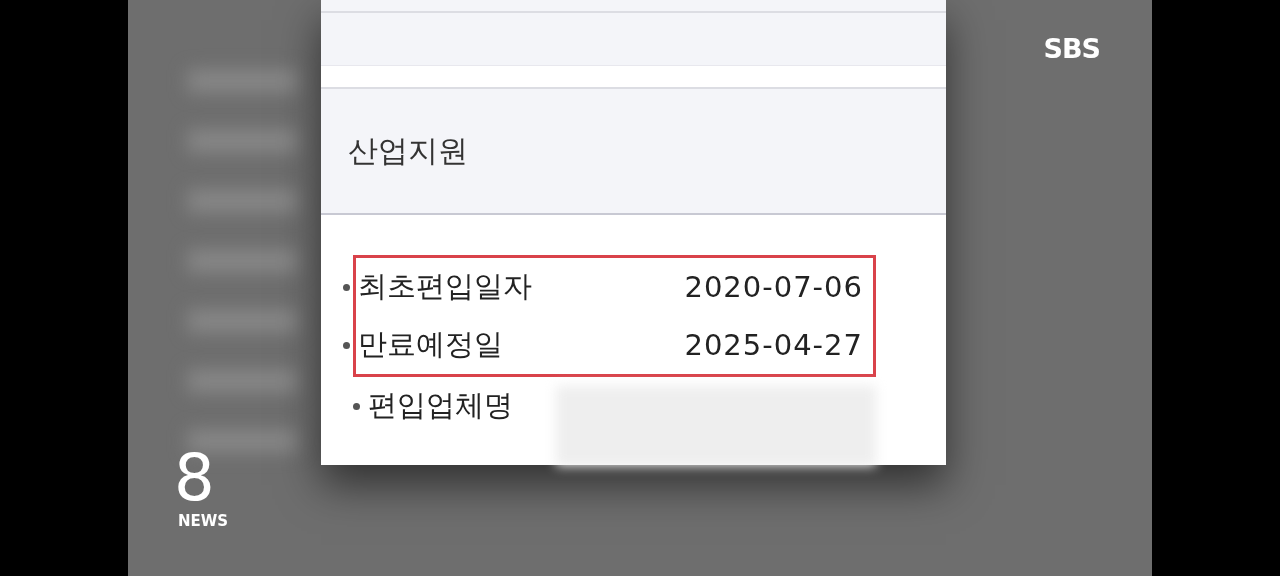 The image size is (1280, 576). What do you see at coordinates (1071, 48) in the screenshot?
I see `channel-logo: SBS` at bounding box center [1071, 48].